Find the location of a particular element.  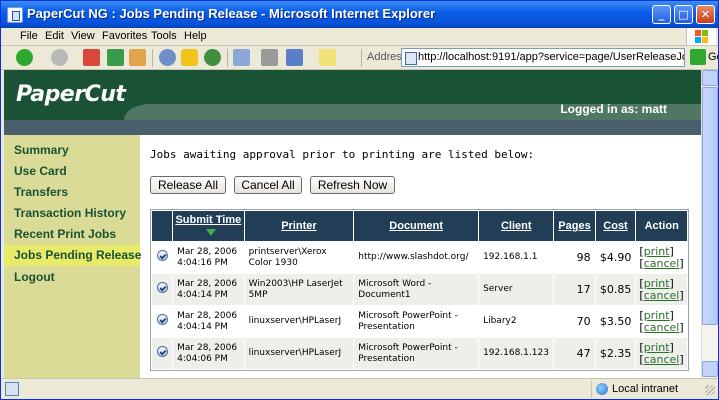

printer-name: Win2003\HP LaserJet is located at coordinates (295, 283).